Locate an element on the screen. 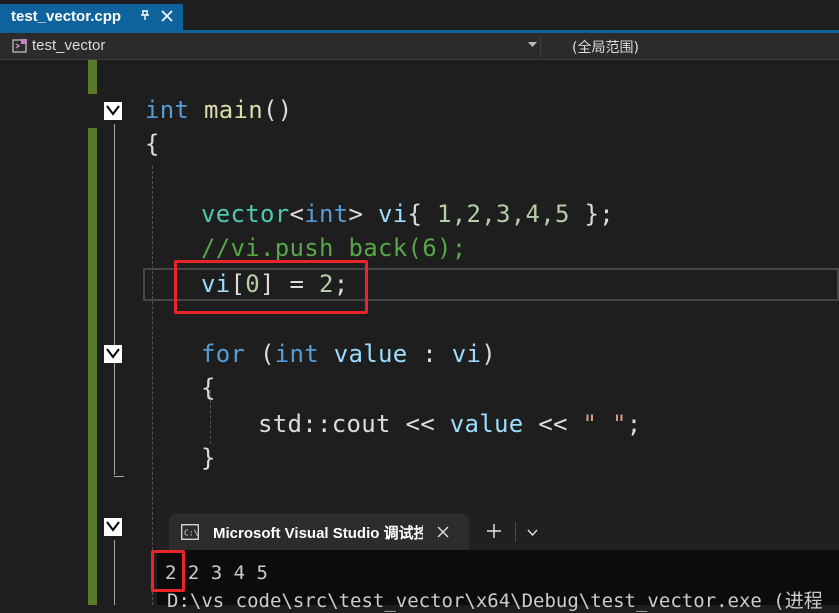  brace: } is located at coordinates (208, 458).